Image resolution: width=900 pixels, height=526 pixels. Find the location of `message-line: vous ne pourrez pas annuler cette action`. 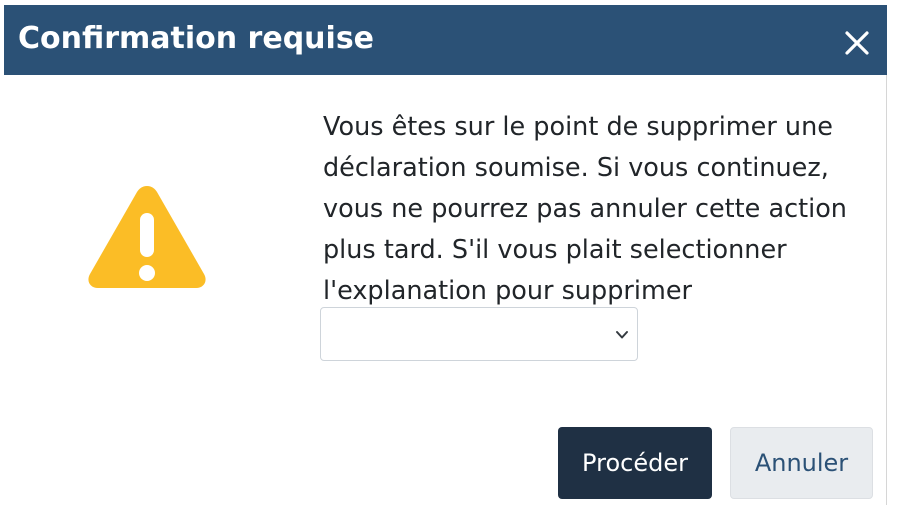

message-line: vous ne pourrez pas annuler cette action is located at coordinates (585, 209).